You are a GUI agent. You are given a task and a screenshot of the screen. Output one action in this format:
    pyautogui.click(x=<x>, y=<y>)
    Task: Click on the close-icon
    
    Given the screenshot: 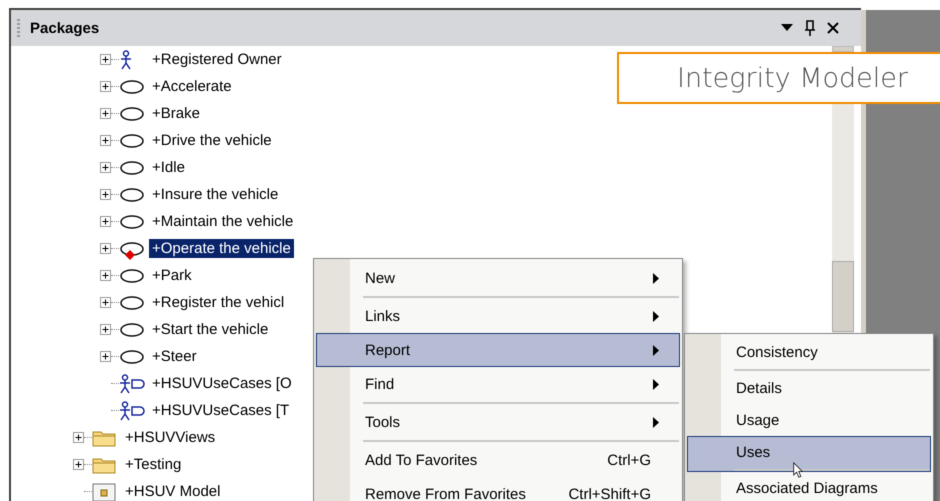 What is the action you would take?
    pyautogui.click(x=832, y=28)
    